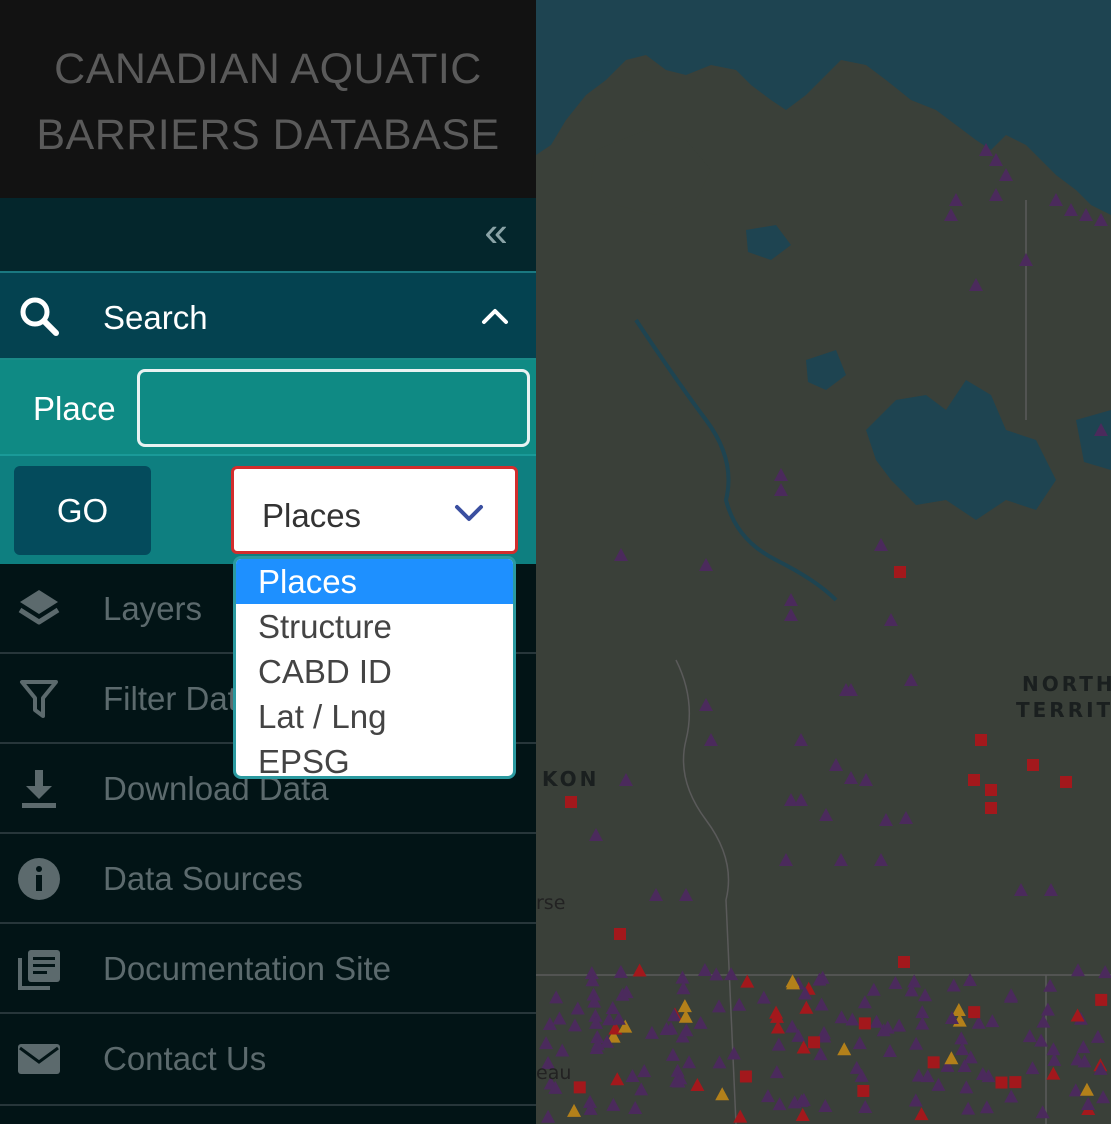 The height and width of the screenshot is (1124, 1111). What do you see at coordinates (203, 878) in the screenshot?
I see `nav-label-data-sources: Data Sources` at bounding box center [203, 878].